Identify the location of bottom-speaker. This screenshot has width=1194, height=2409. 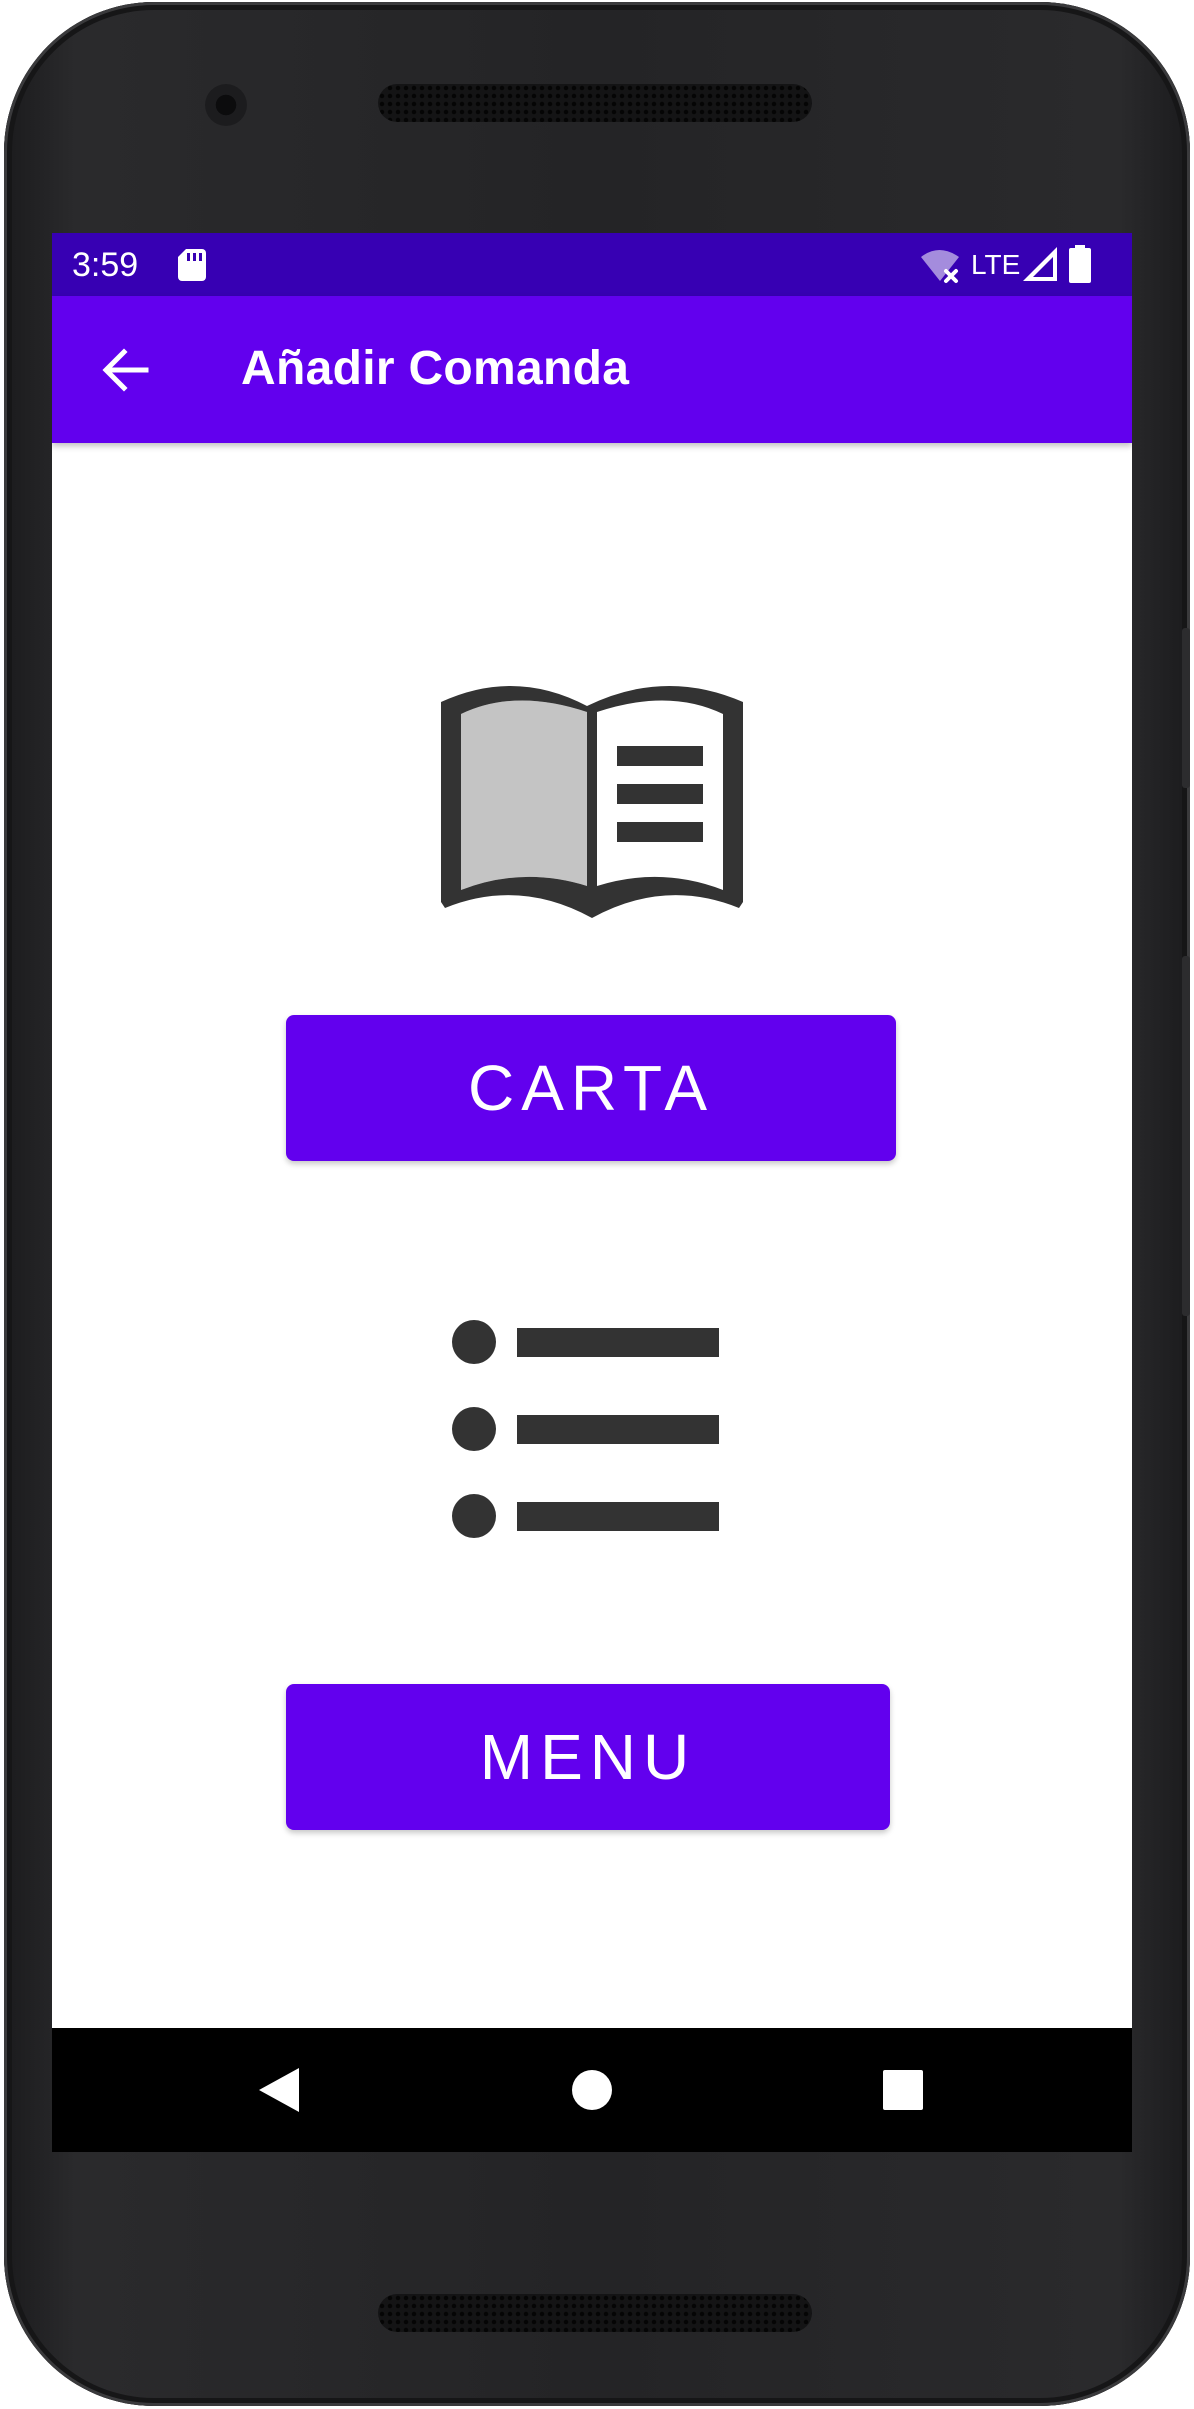
(595, 2313).